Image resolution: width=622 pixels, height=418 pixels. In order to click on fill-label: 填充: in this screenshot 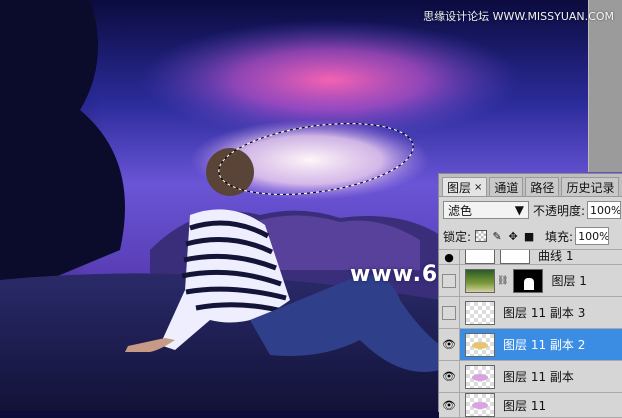, I will do `click(559, 236)`.